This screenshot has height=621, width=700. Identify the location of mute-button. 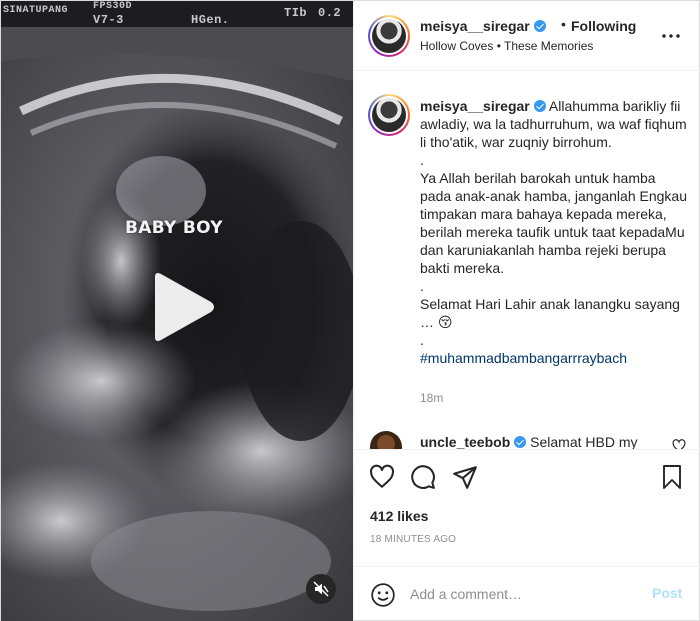
(321, 589).